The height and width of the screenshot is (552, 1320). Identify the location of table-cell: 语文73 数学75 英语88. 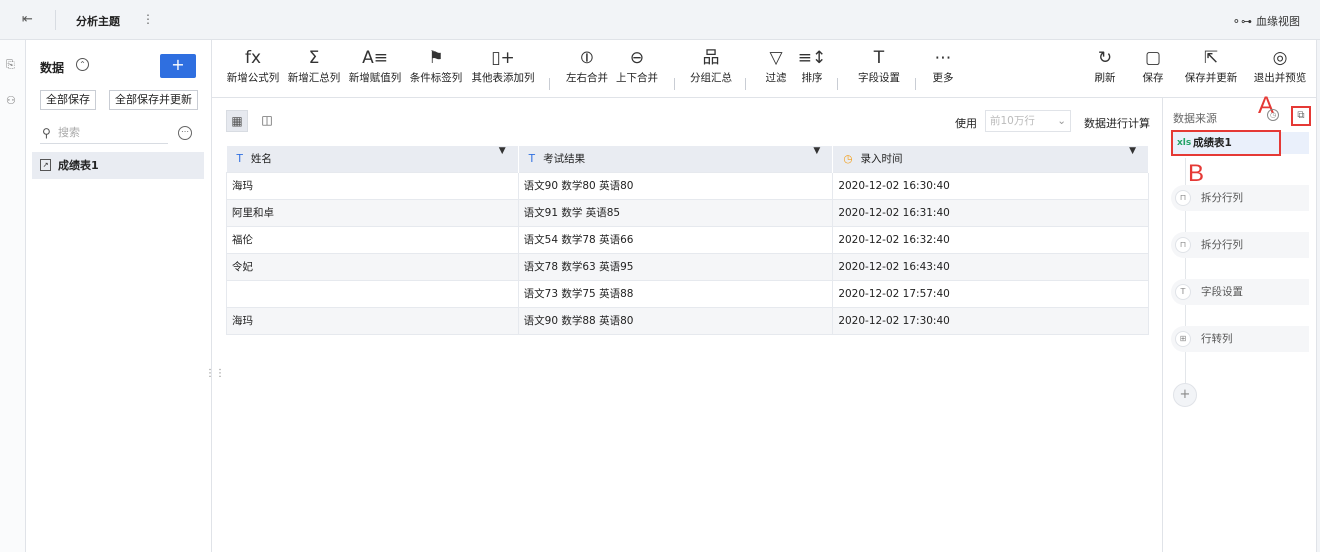
(675, 293).